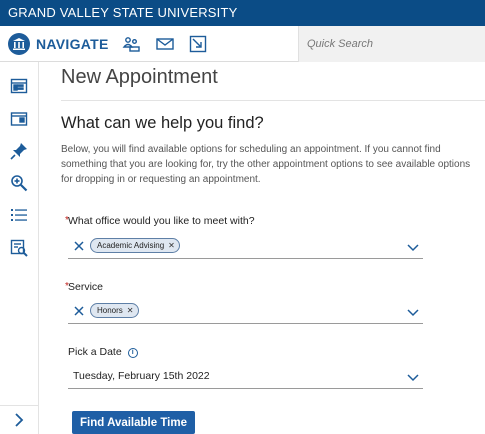 This screenshot has height=434, width=485. I want to click on navigate-brand: NAVIGATE, so click(58, 44).